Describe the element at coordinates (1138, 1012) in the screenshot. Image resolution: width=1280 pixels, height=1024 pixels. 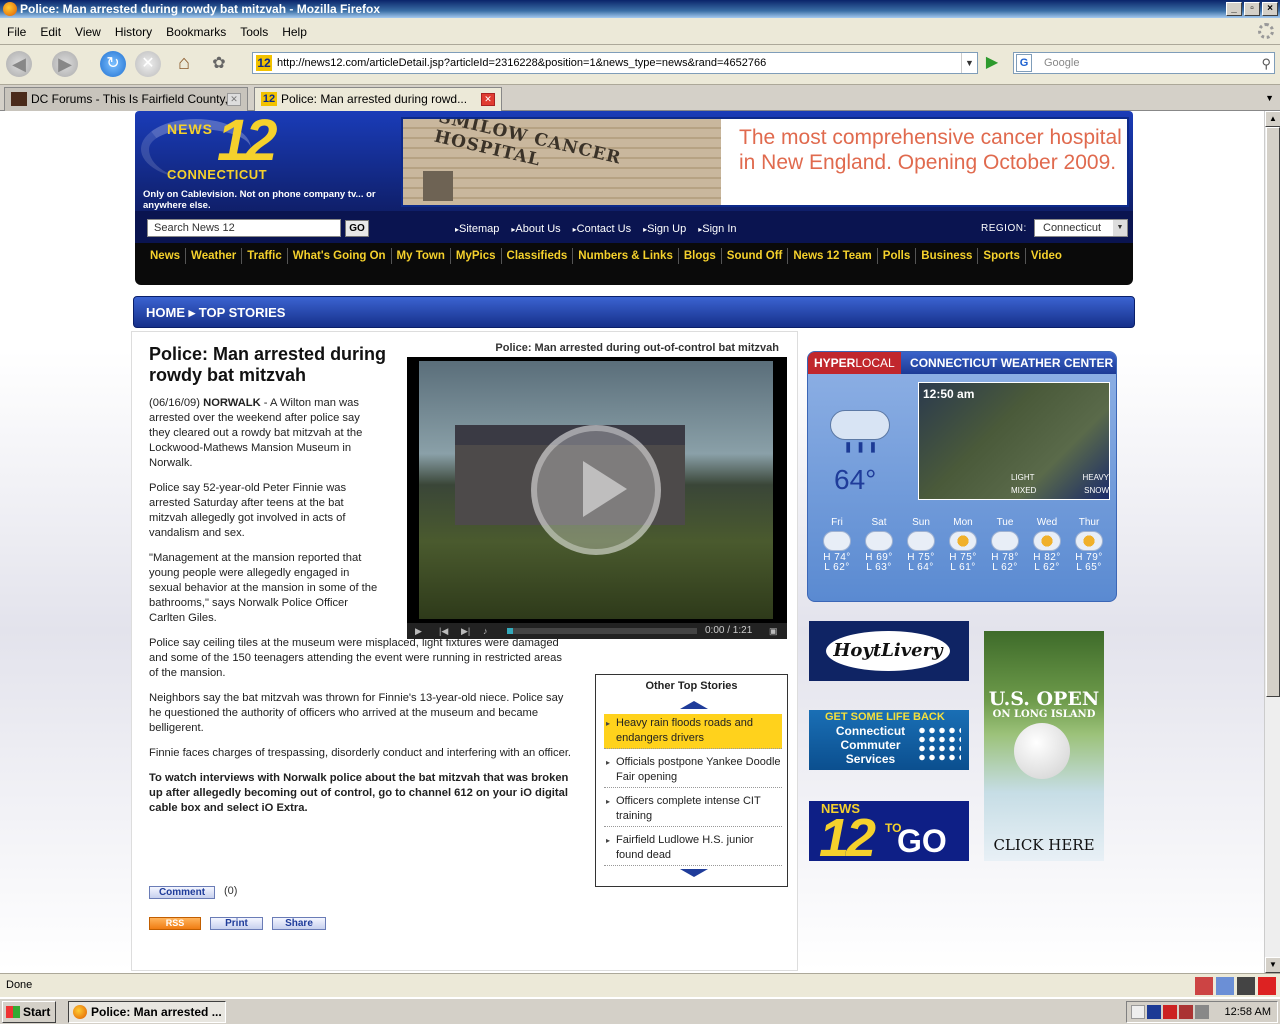
I see `tray-app-icon` at that location.